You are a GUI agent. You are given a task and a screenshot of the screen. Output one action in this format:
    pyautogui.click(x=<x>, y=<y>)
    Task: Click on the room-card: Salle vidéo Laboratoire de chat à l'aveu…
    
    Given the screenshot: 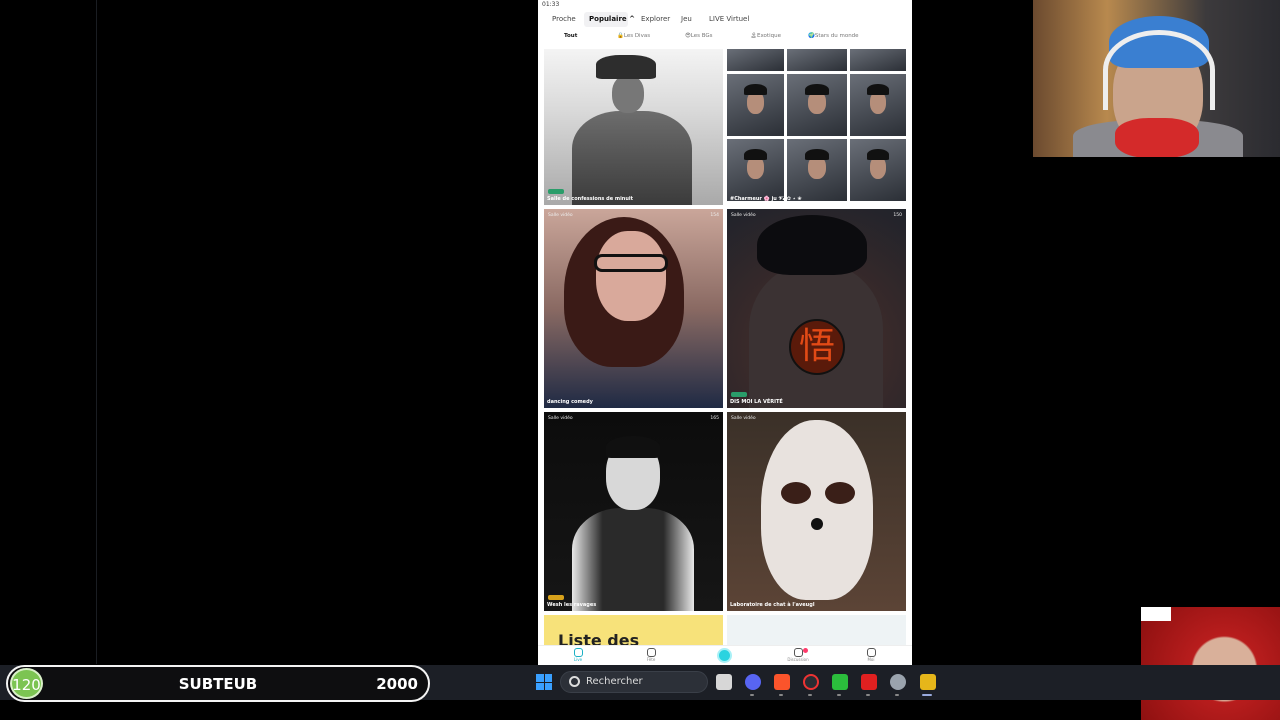 What is the action you would take?
    pyautogui.click(x=816, y=511)
    